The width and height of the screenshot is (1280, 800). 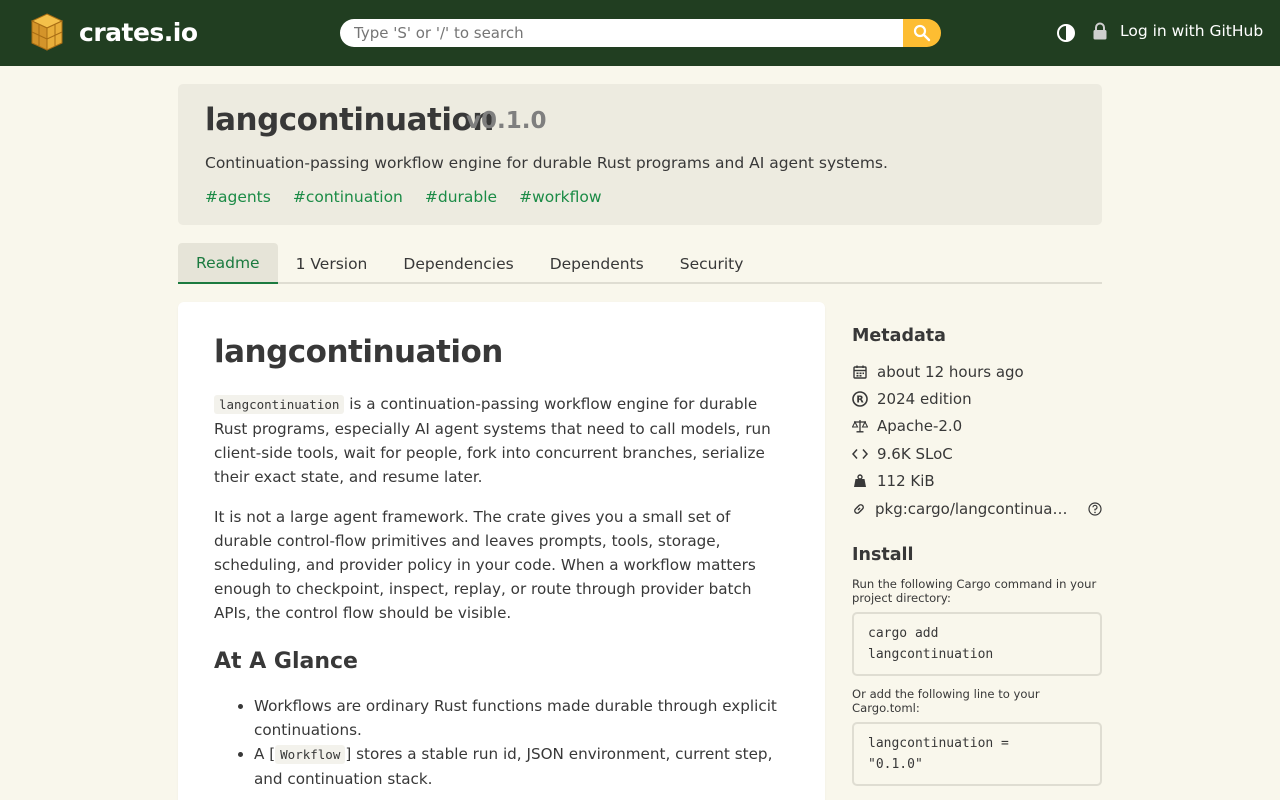 What do you see at coordinates (265, 754) in the screenshot?
I see `list-item-text: A [` at bounding box center [265, 754].